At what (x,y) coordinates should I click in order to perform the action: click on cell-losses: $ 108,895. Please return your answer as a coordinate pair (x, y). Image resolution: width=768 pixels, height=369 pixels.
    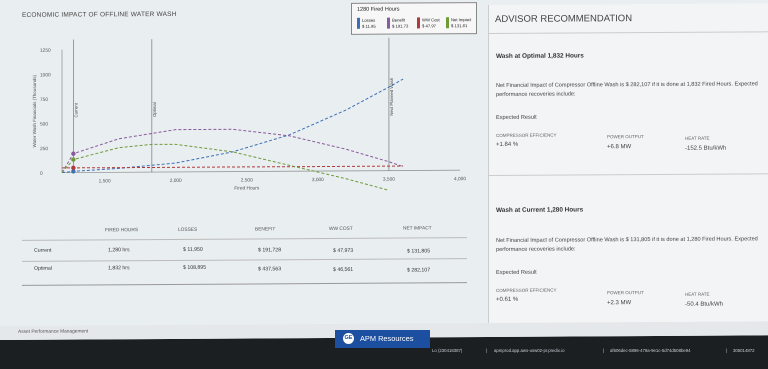
    Looking at the image, I should click on (195, 267).